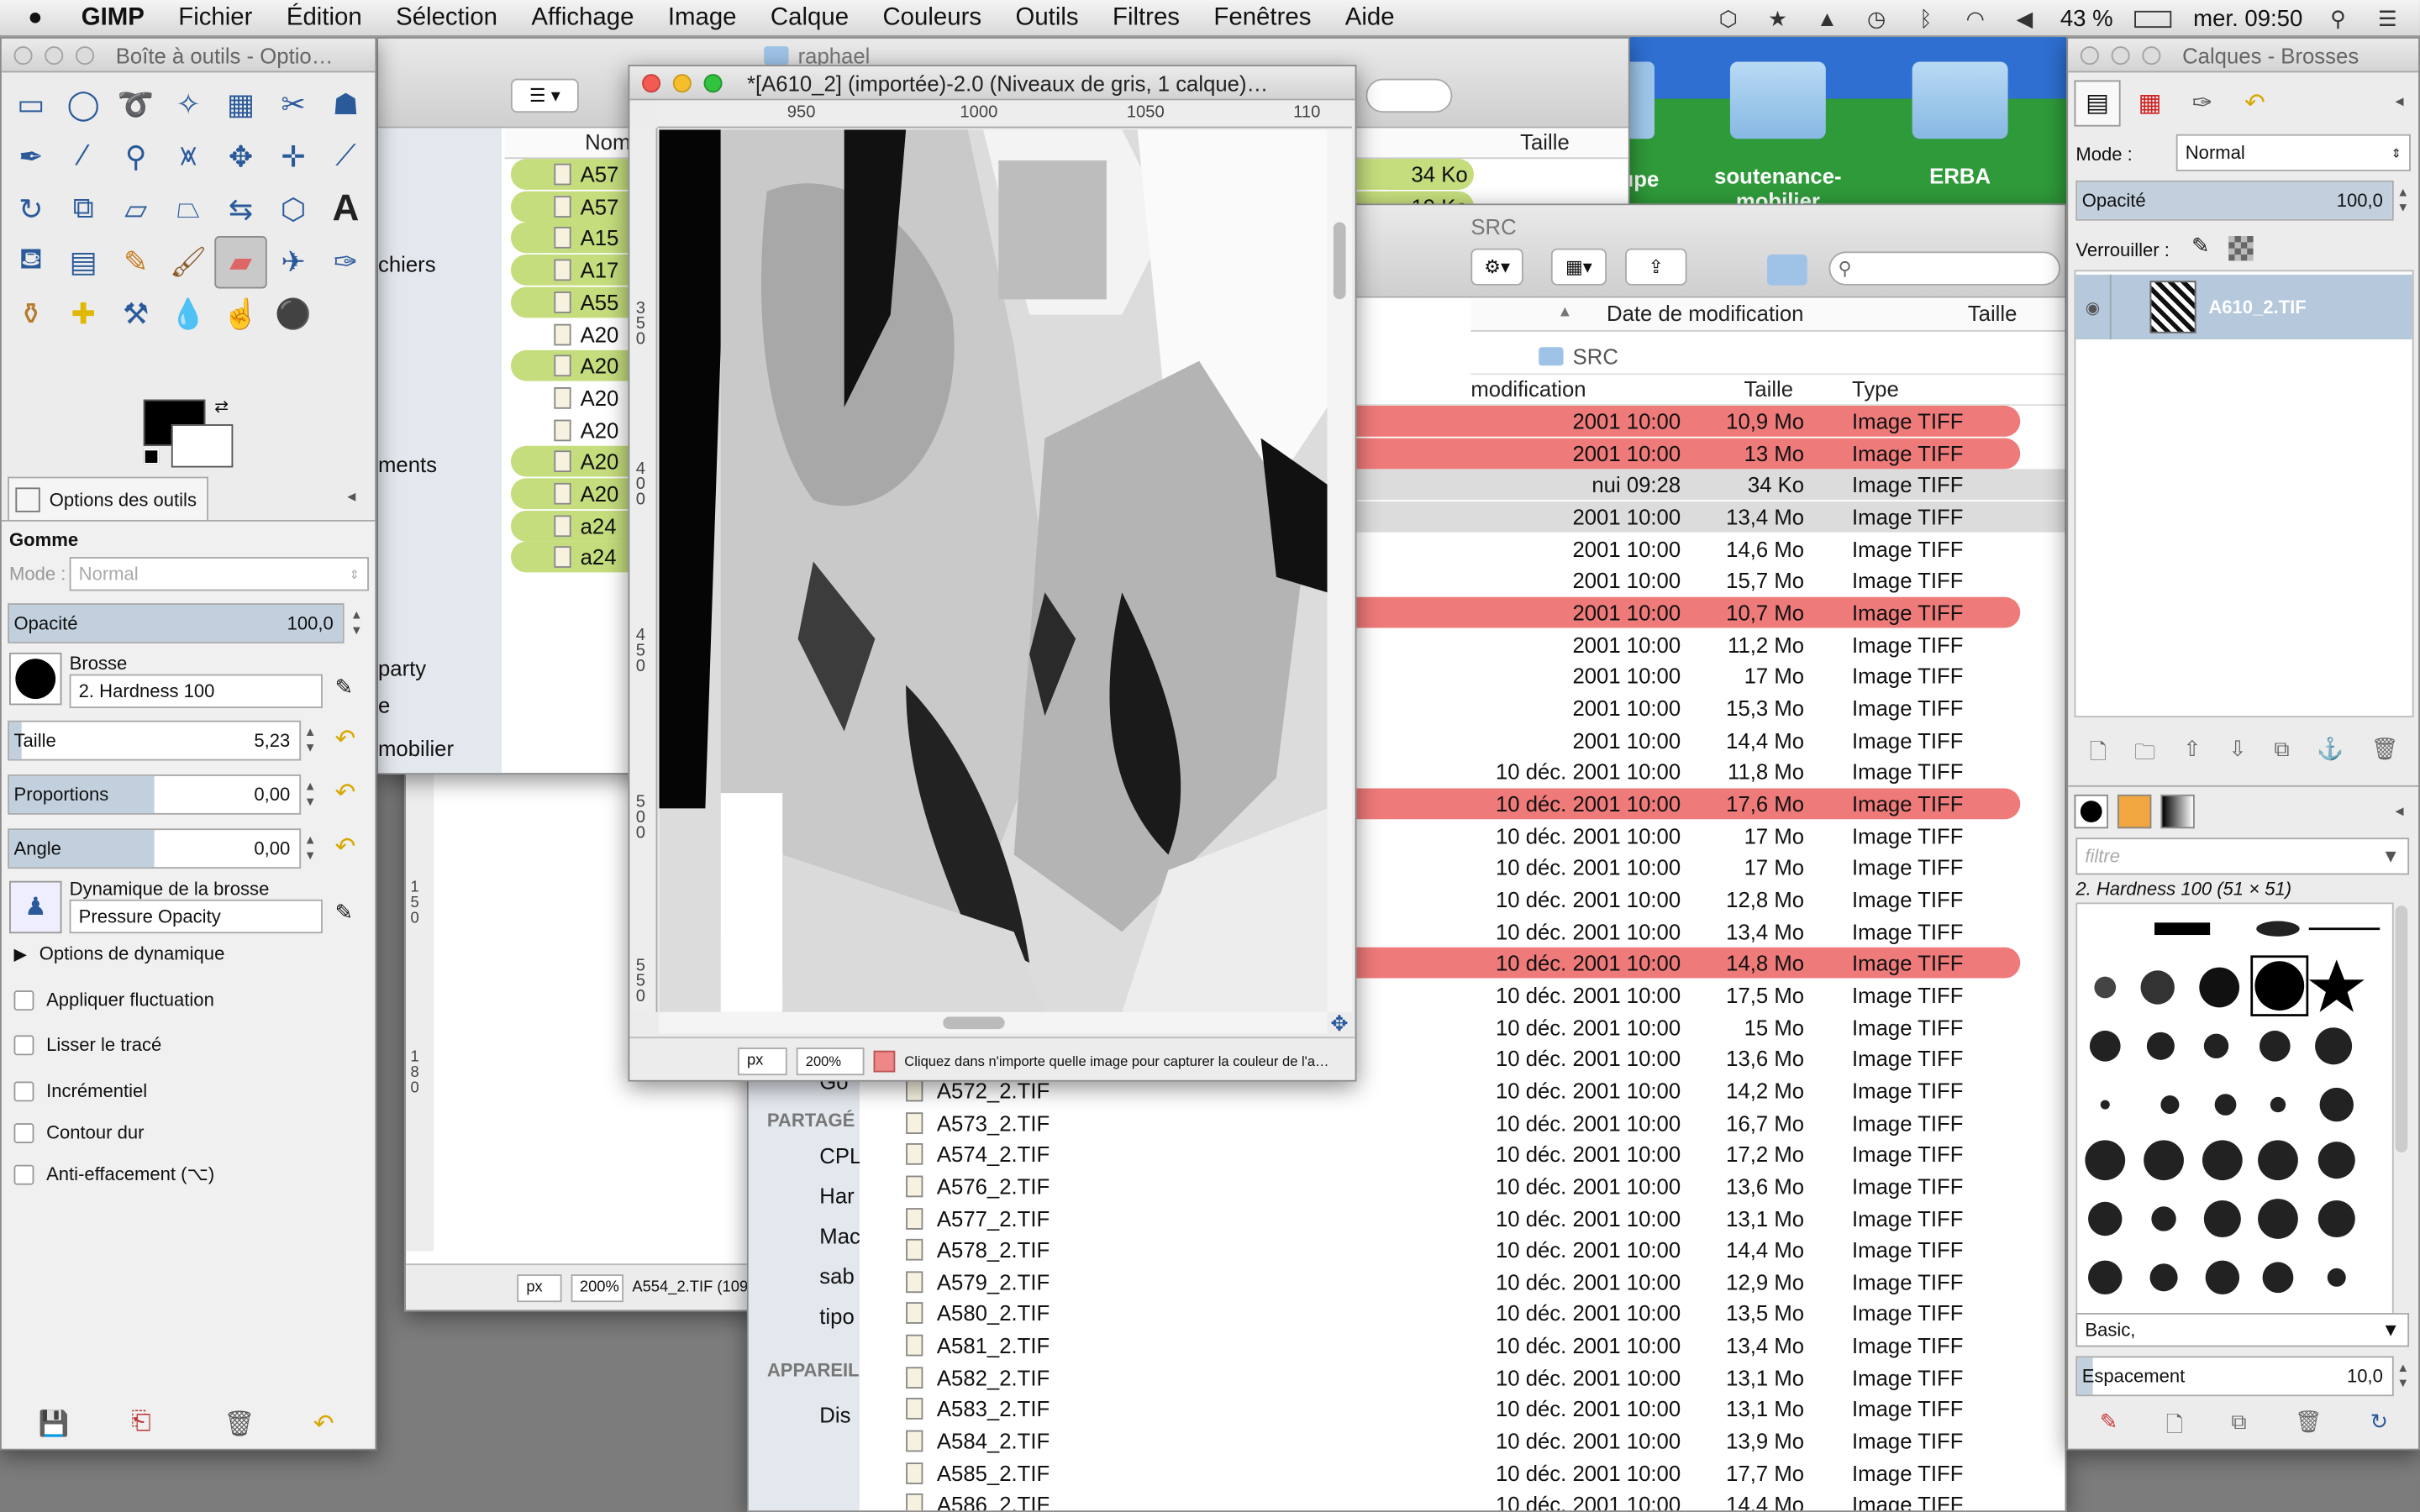  What do you see at coordinates (2238, 1425) in the screenshot?
I see `duplicate-brush-icon: ⧉` at bounding box center [2238, 1425].